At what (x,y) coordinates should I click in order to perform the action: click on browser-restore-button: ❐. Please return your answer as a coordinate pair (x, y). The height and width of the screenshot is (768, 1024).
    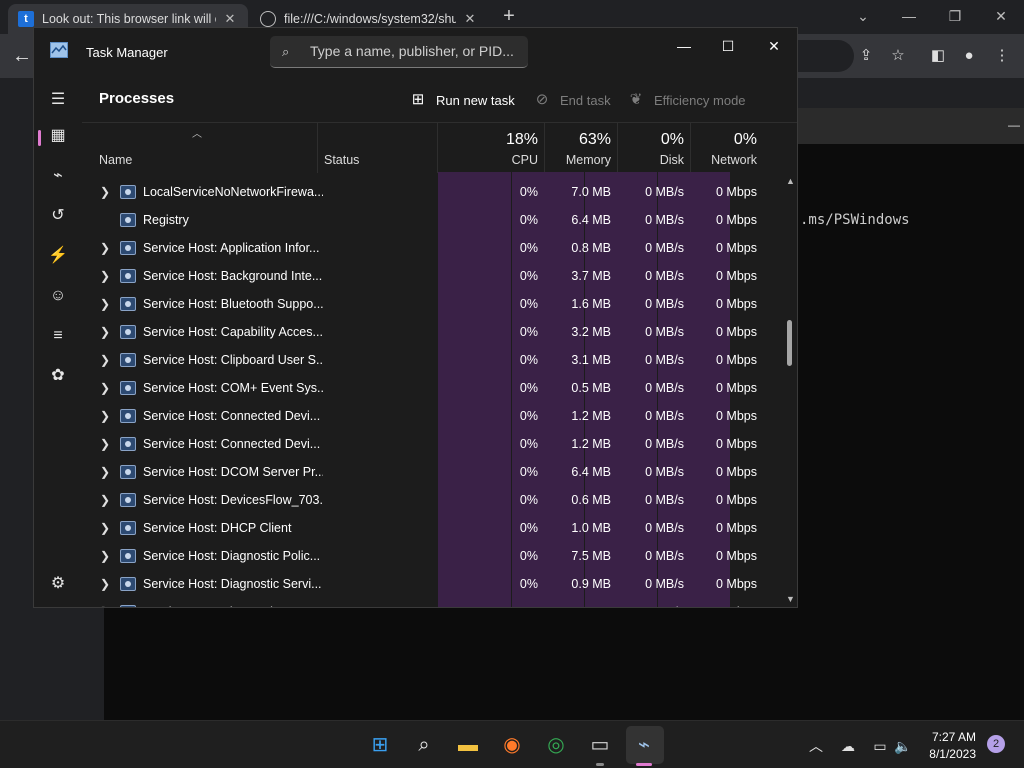
    Looking at the image, I should click on (955, 16).